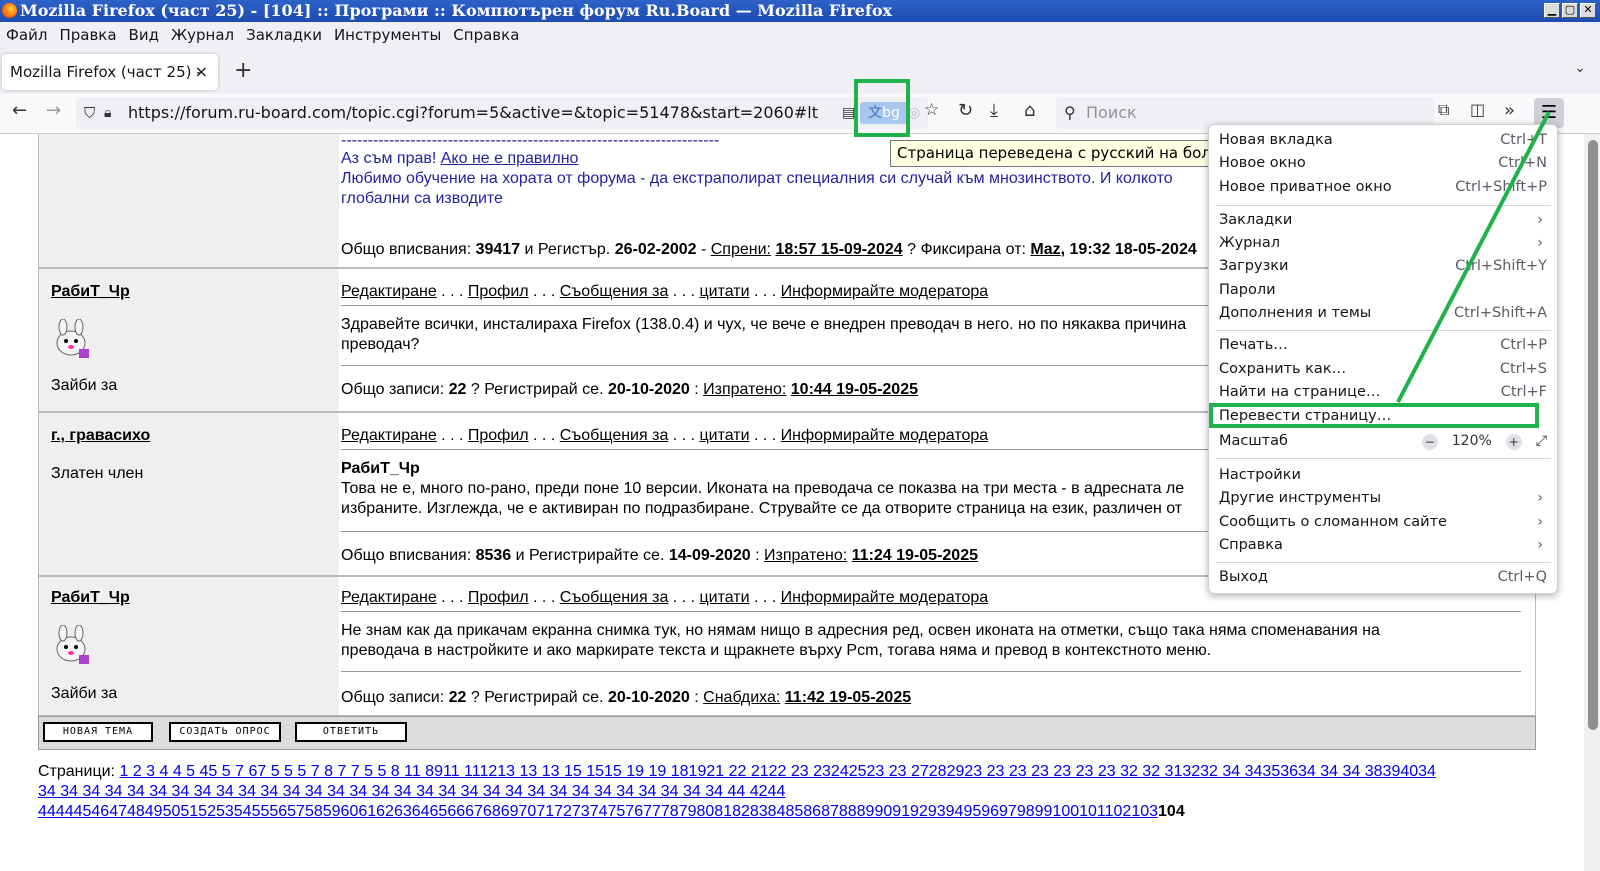  What do you see at coordinates (1029, 110) in the screenshot?
I see `home-icon: ⌂` at bounding box center [1029, 110].